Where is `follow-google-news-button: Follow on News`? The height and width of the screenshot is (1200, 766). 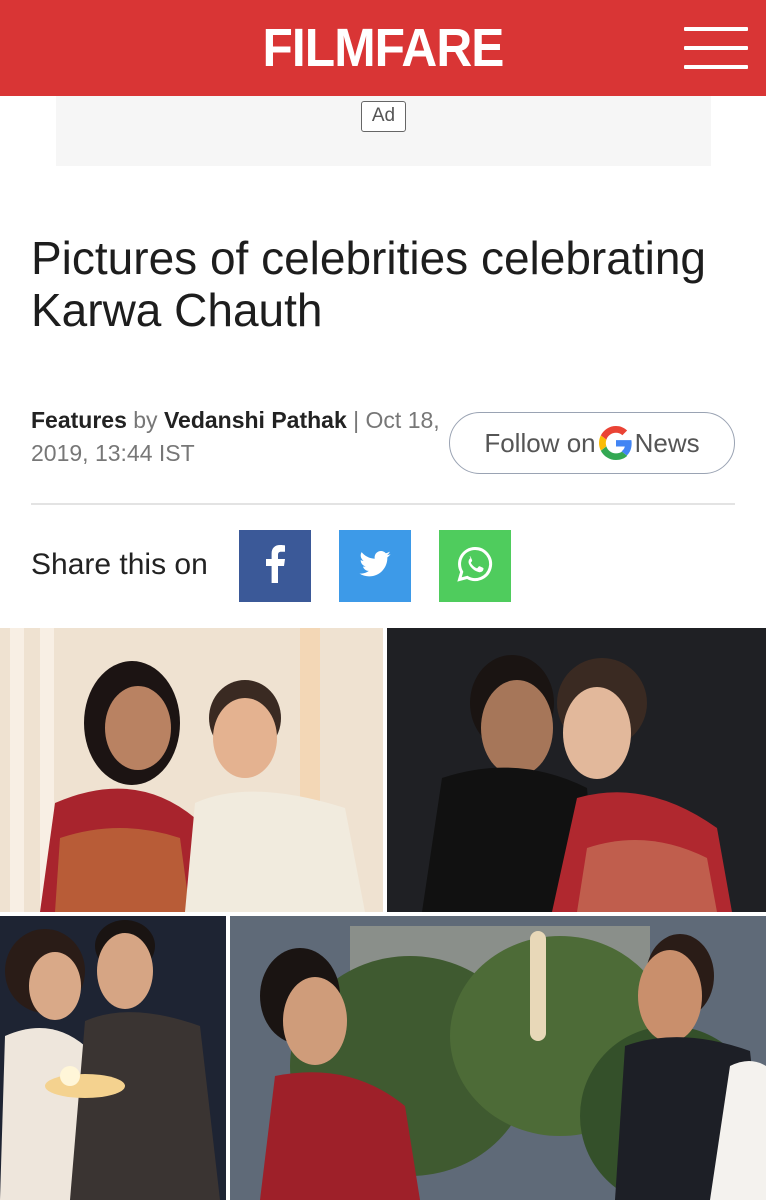
follow-google-news-button: Follow on News is located at coordinates (592, 443).